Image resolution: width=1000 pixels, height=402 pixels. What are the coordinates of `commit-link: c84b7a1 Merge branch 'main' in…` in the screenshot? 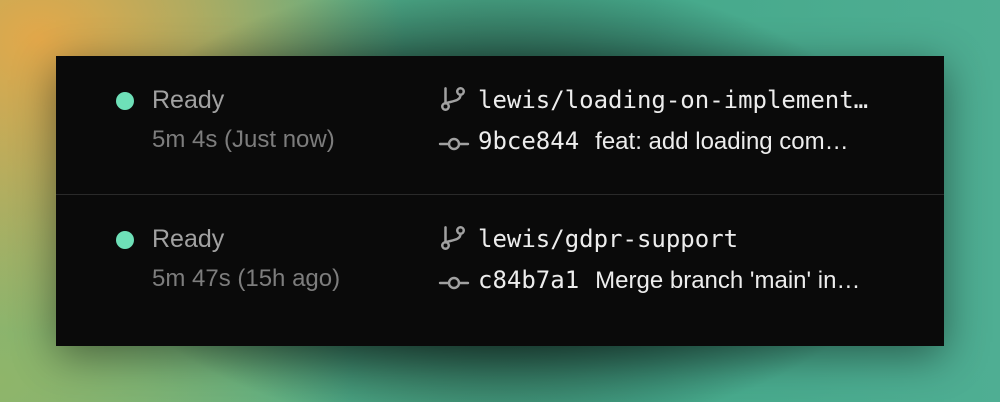 It's located at (698, 280).